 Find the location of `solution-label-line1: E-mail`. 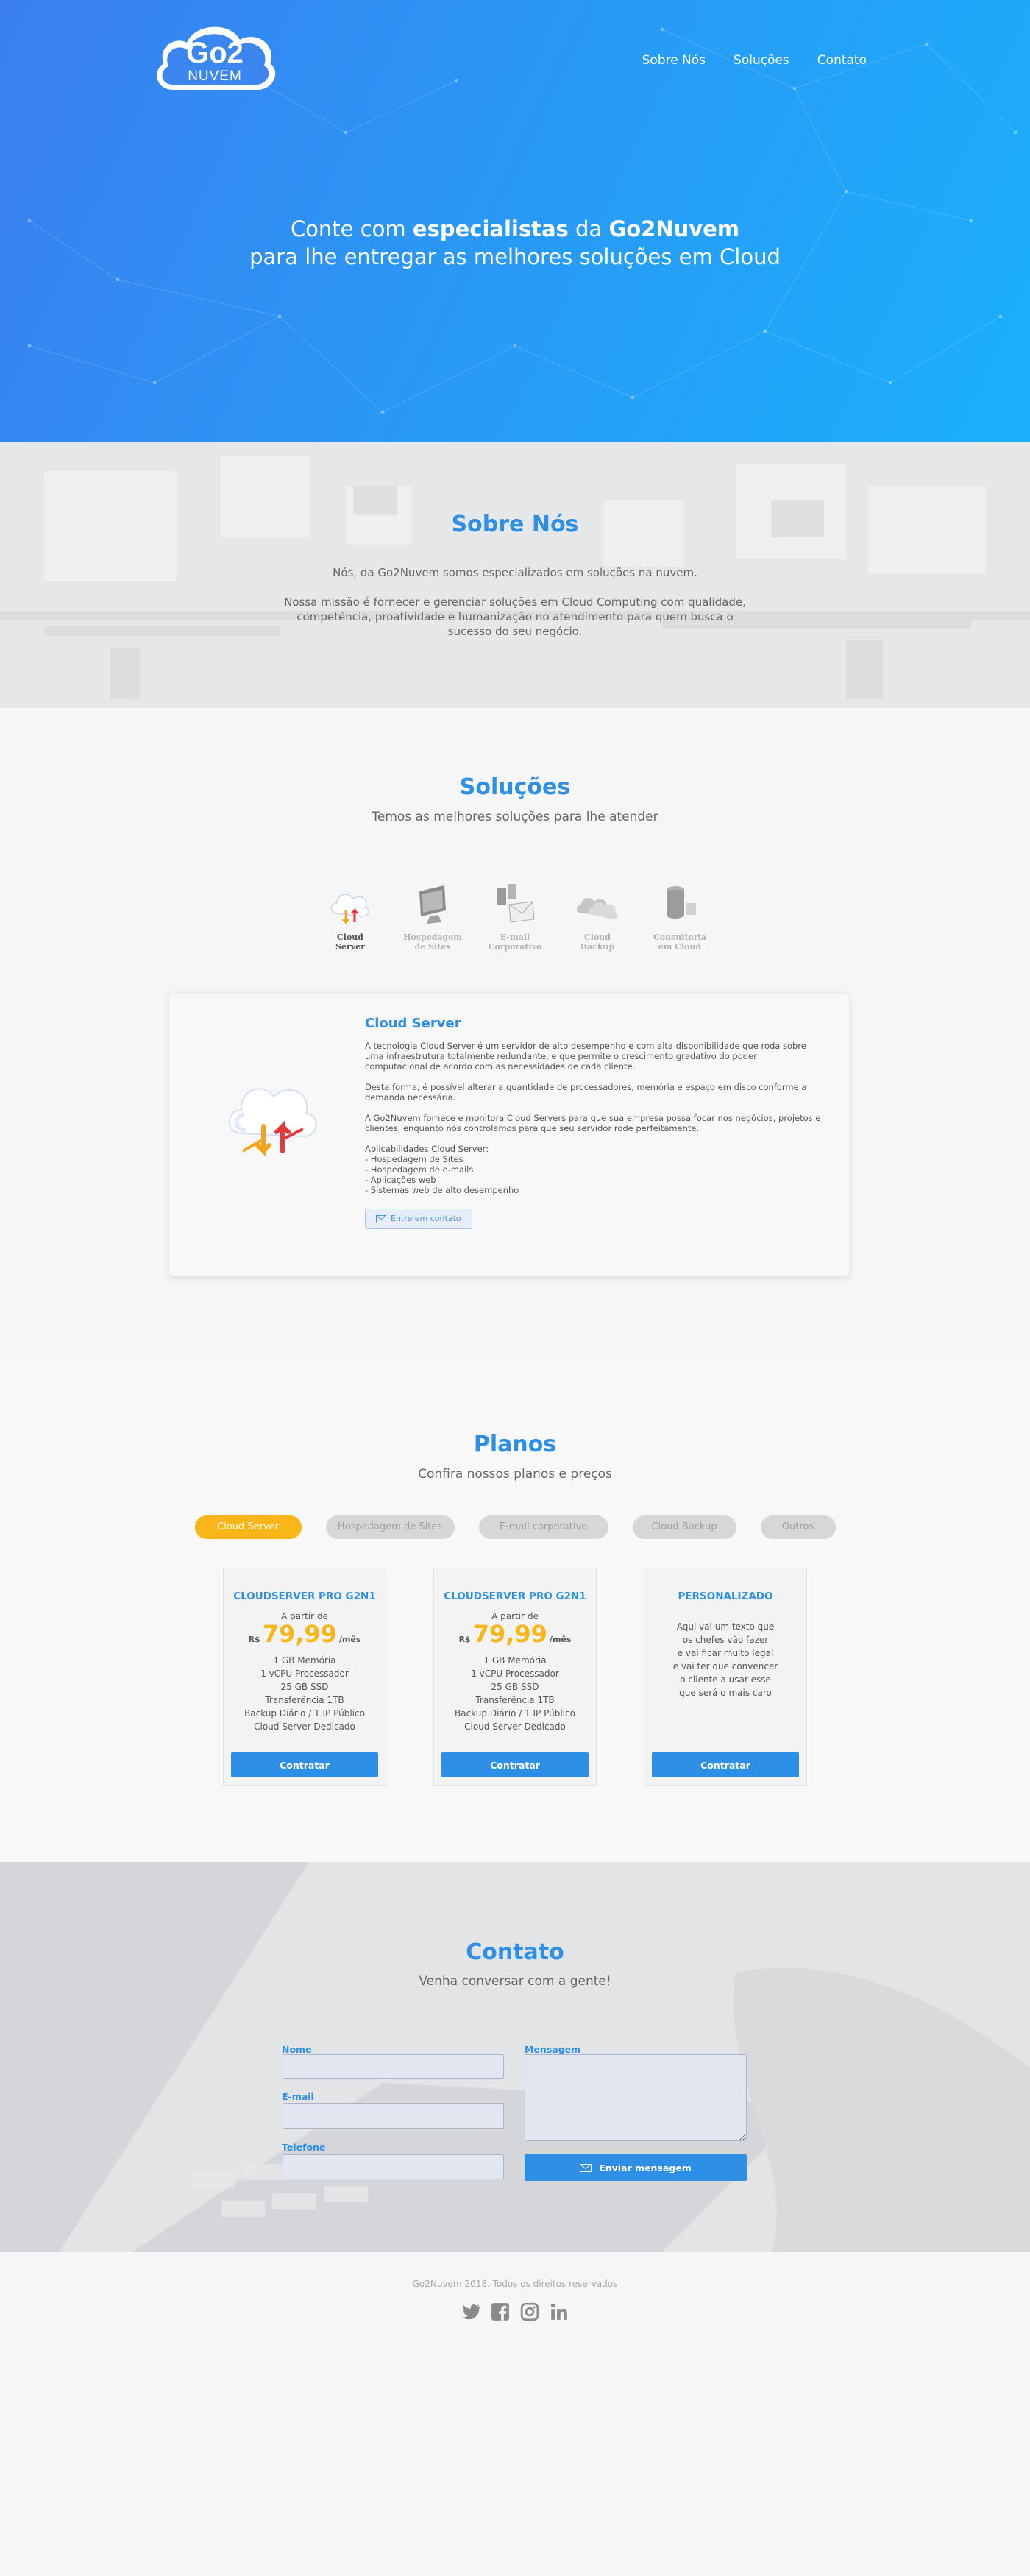

solution-label-line1: E-mail is located at coordinates (515, 937).